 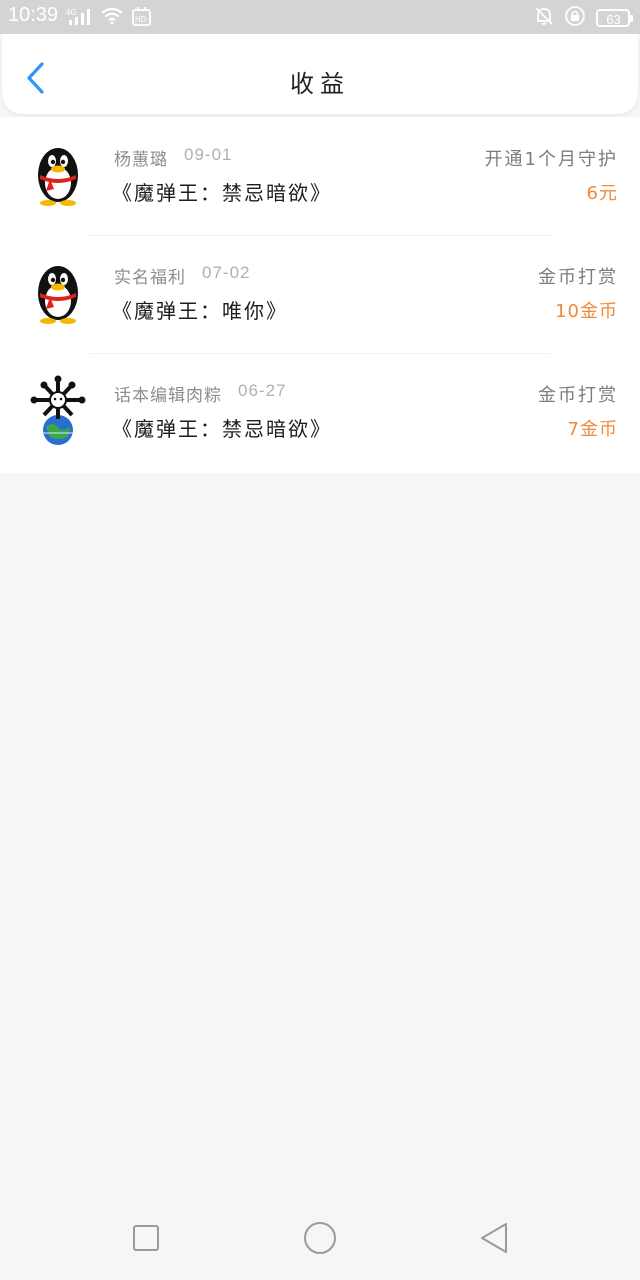 I want to click on record-date: 06-27, so click(x=262, y=390).